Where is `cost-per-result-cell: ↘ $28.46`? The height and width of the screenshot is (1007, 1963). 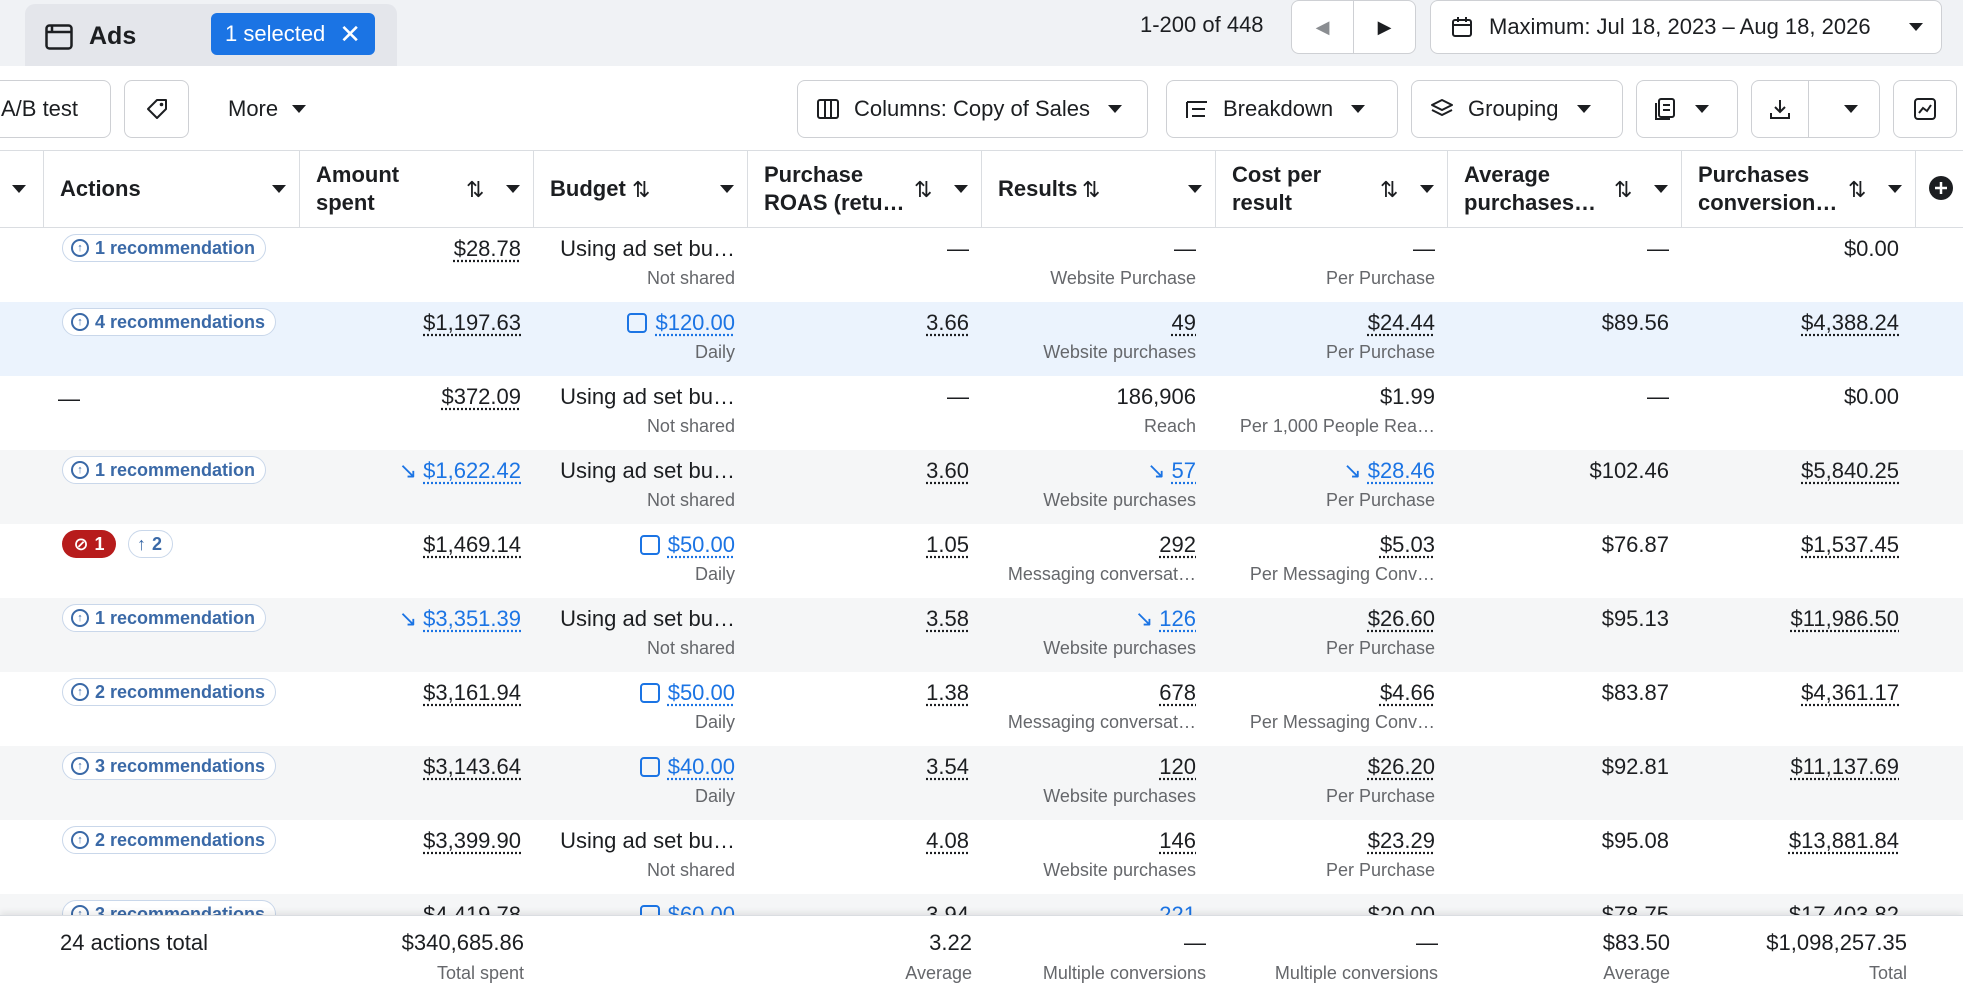 cost-per-result-cell: ↘ $28.46 is located at coordinates (1389, 471).